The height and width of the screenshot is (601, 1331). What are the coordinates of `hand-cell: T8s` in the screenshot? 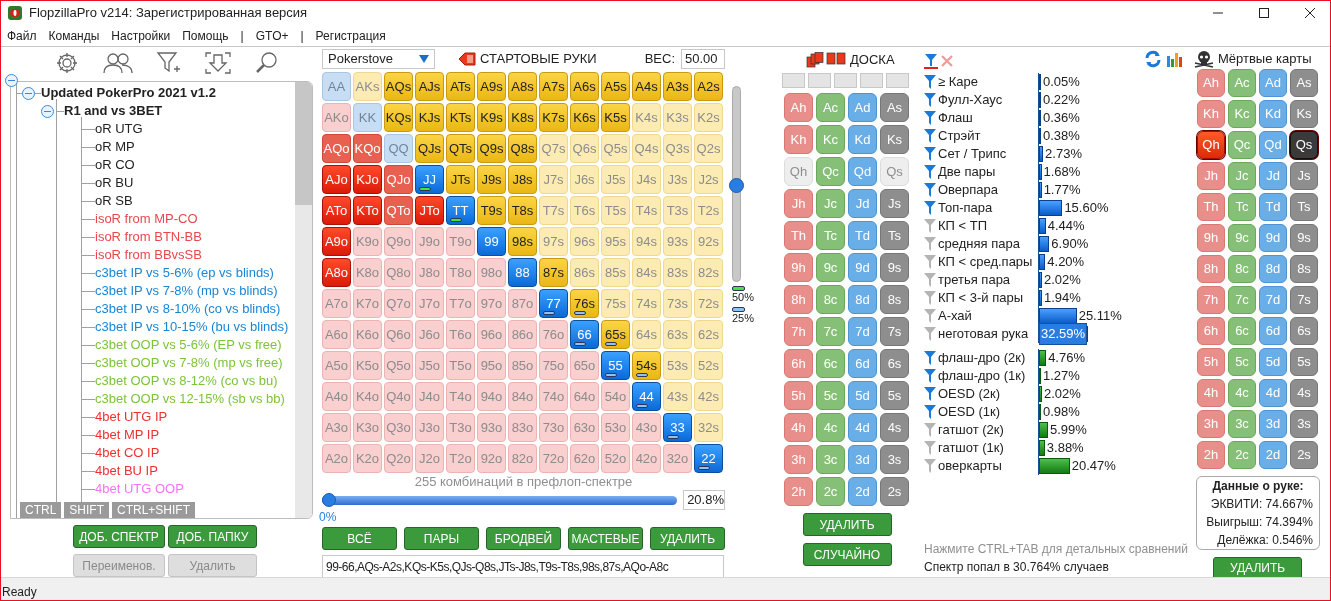 It's located at (522, 210).